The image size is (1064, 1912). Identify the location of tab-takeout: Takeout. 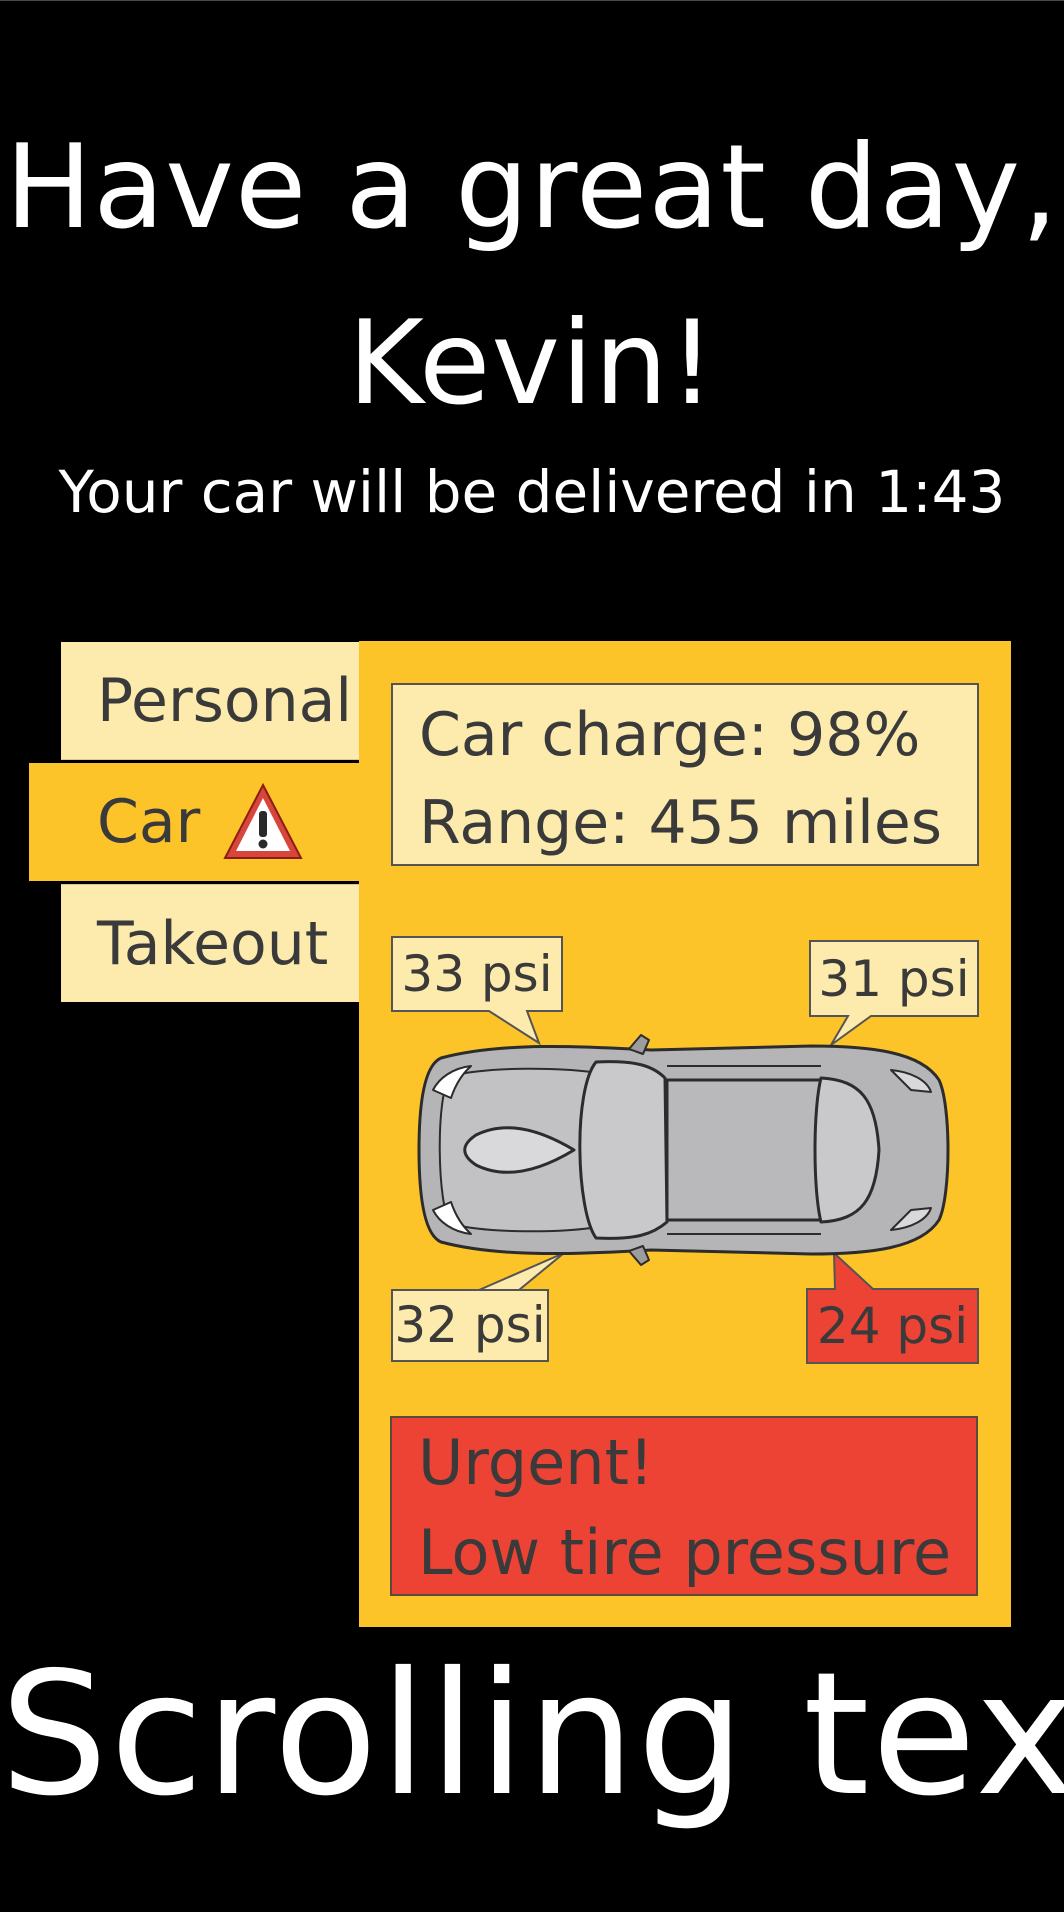
(210, 943).